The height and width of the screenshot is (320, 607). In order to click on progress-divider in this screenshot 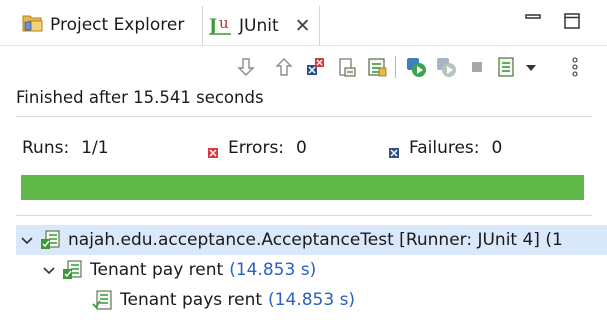, I will do `click(304, 215)`.